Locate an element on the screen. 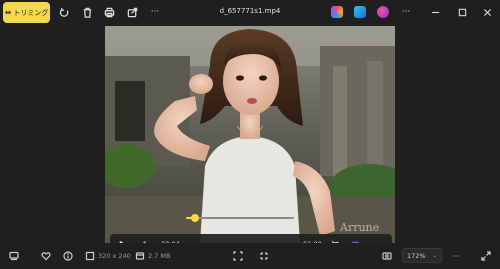 Image resolution: width=500 pixels, height=269 pixels. chevron-down-icon: ⌄ is located at coordinates (434, 255).